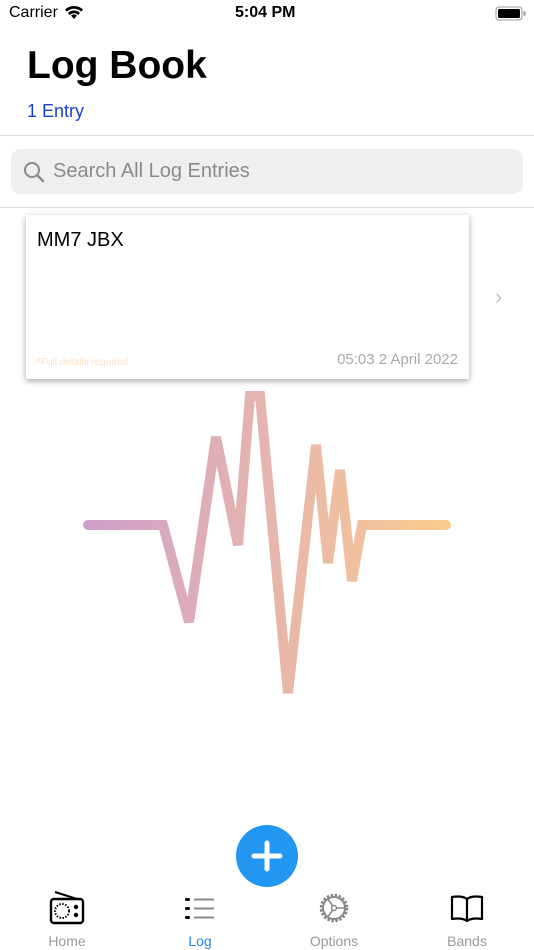  Describe the element at coordinates (151, 171) in the screenshot. I see `search-placeholder: Search All Log Entries` at that location.